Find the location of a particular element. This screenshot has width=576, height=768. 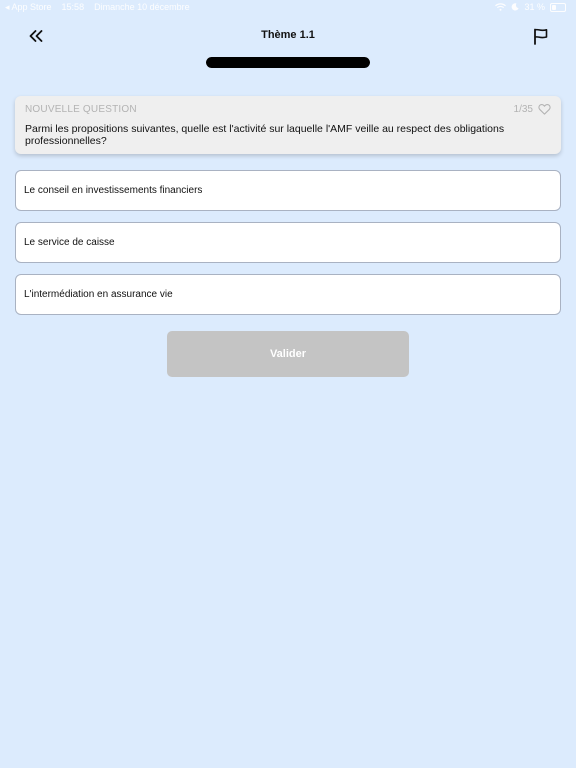

status-right: 31 % is located at coordinates (530, 7).